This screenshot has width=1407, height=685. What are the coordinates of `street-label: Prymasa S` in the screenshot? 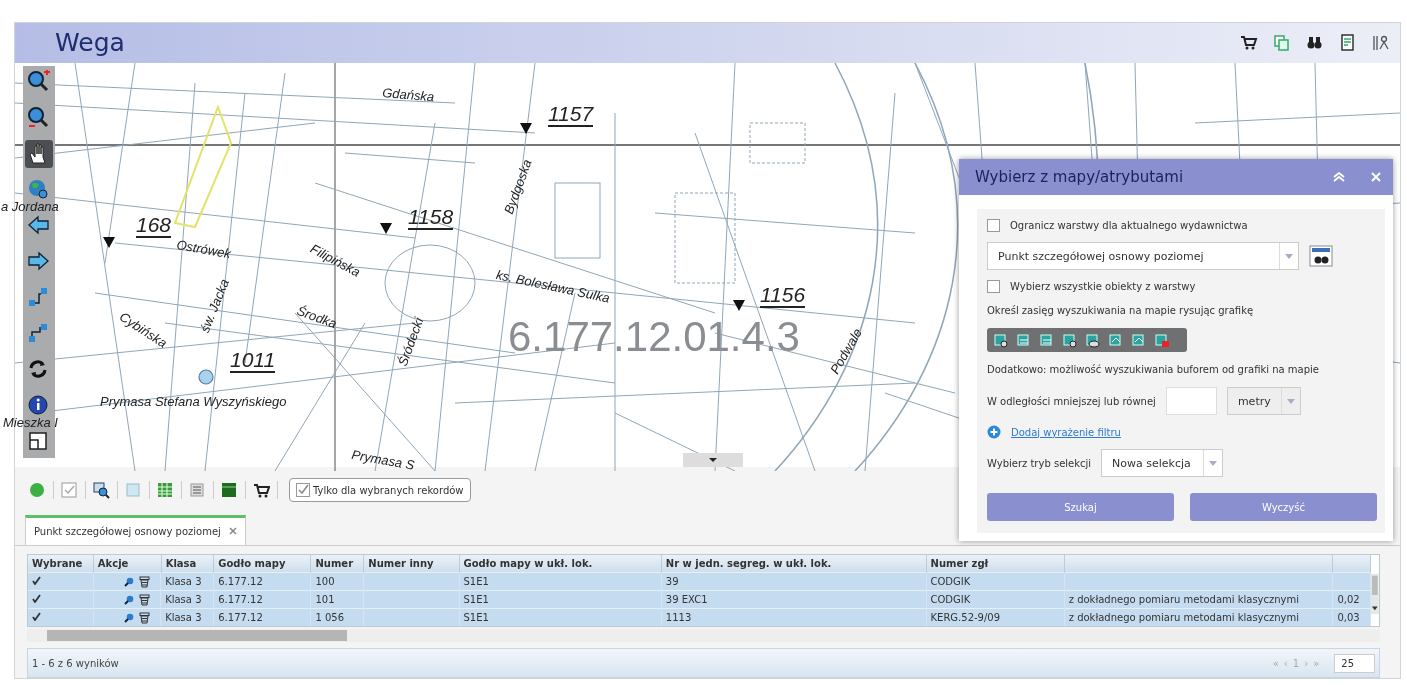 It's located at (383, 459).